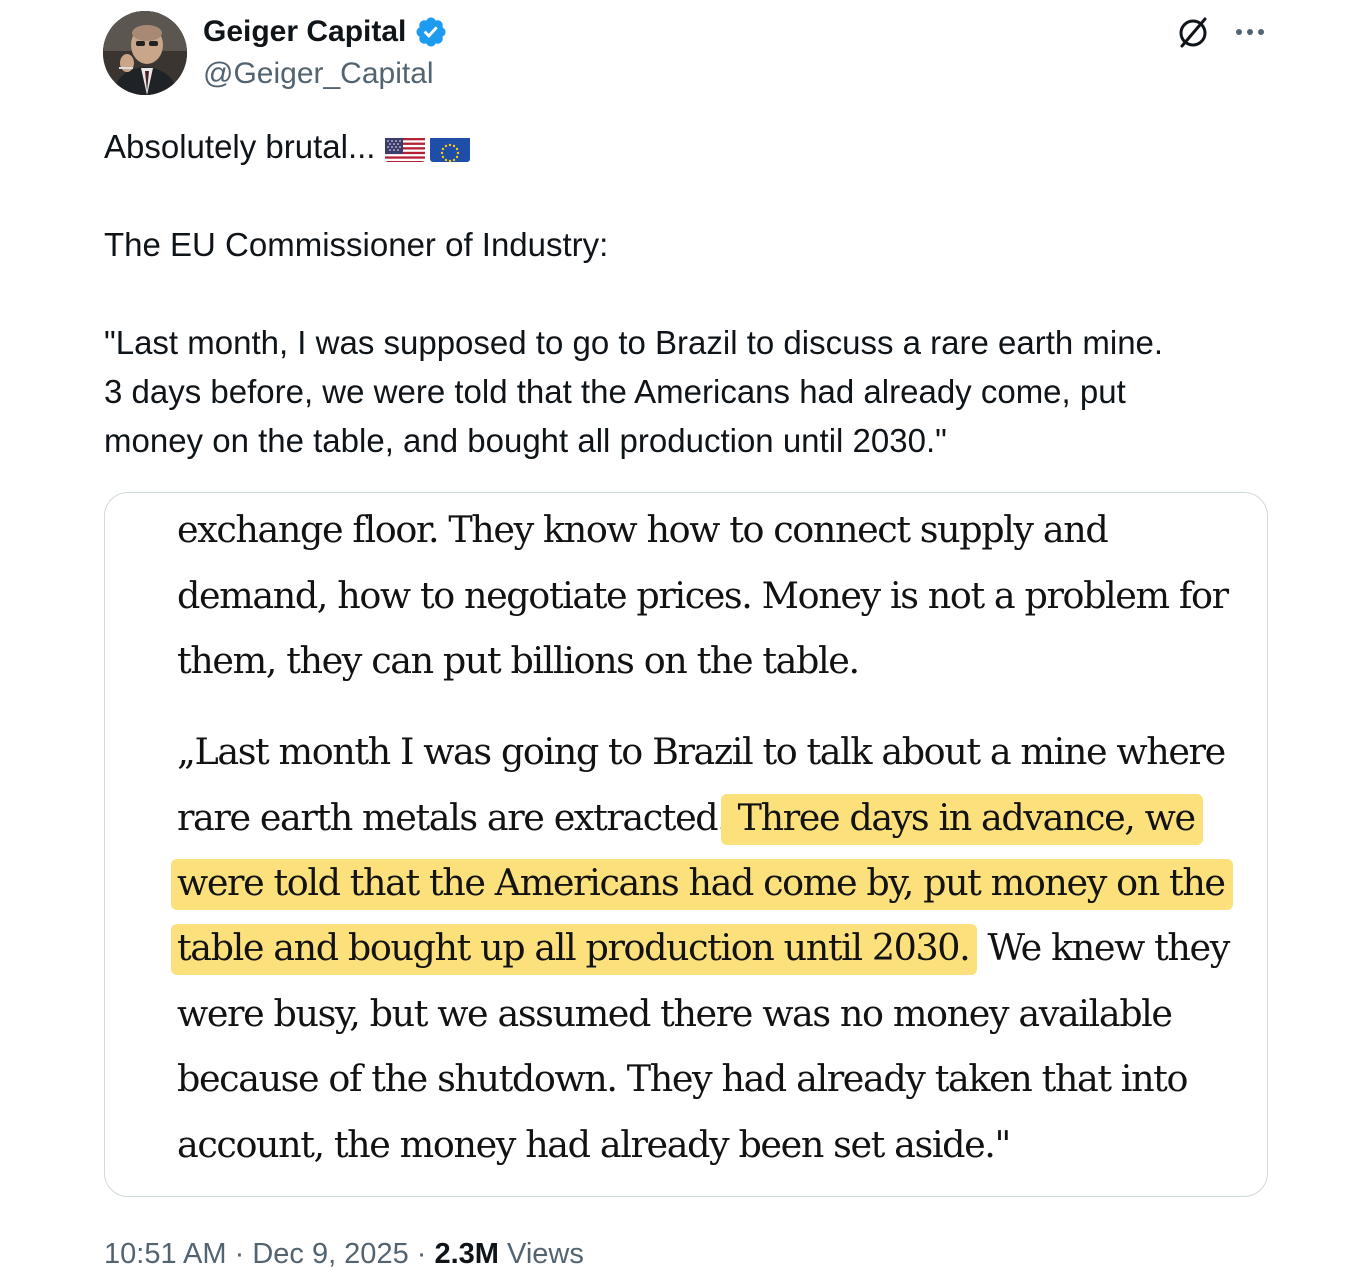 The width and height of the screenshot is (1361, 1279). What do you see at coordinates (318, 74) in the screenshot?
I see `author-handle: @Geiger_Capital` at bounding box center [318, 74].